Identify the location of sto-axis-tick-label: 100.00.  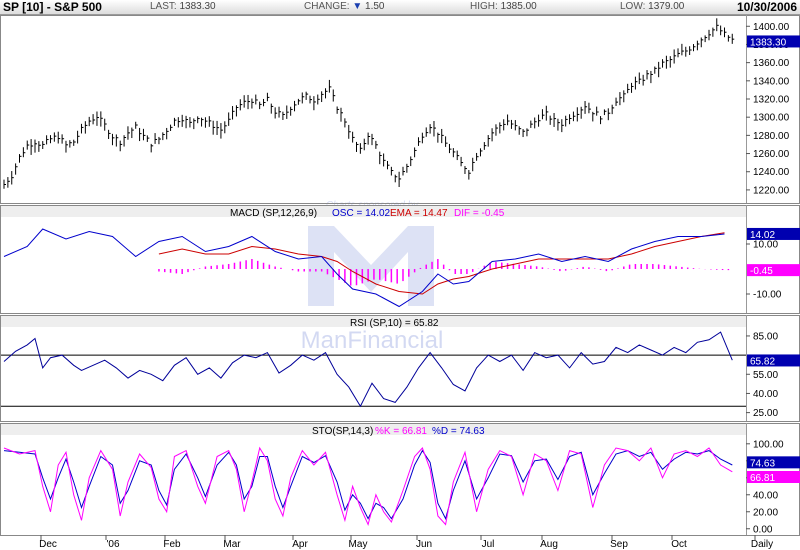
(768, 444).